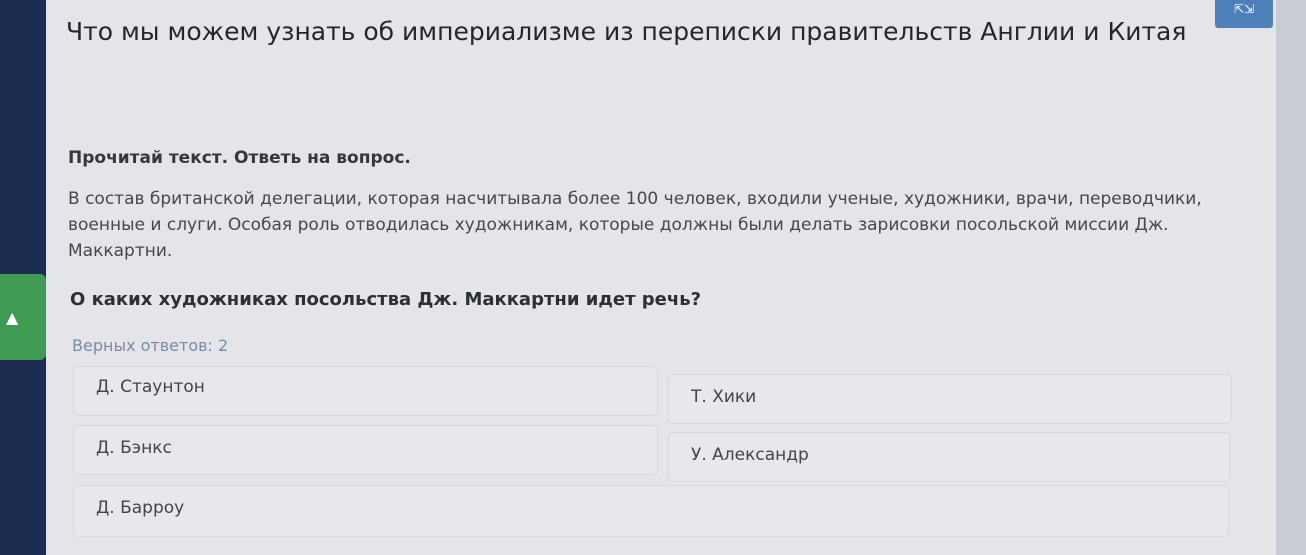 The image size is (1306, 555). I want to click on option-label: Д. Бэнкс, so click(134, 448).